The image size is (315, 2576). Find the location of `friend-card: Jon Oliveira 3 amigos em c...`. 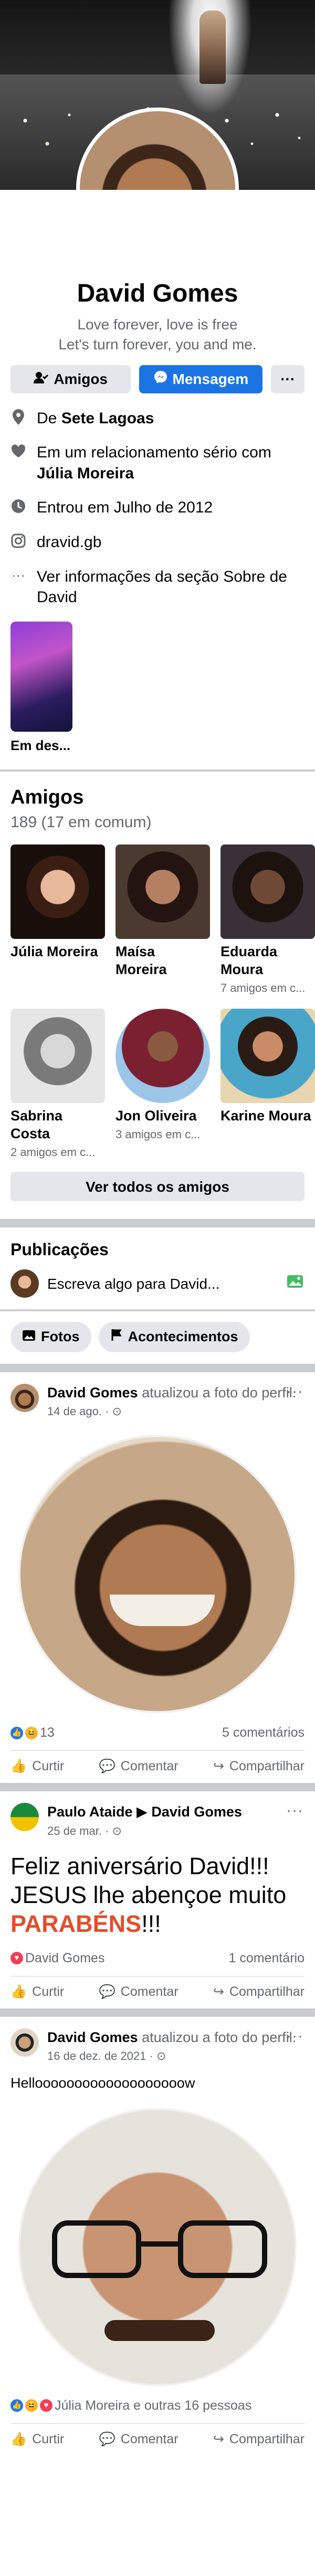

friend-card: Jon Oliveira 3 amigos em c... is located at coordinates (163, 1084).